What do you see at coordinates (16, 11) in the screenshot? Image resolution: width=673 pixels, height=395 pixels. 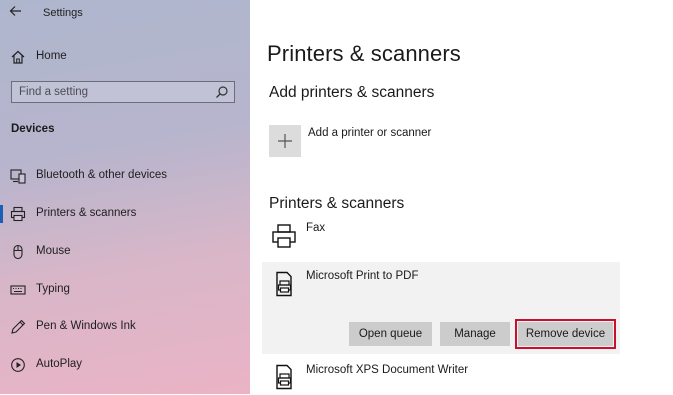 I see `back-arrow-icon` at bounding box center [16, 11].